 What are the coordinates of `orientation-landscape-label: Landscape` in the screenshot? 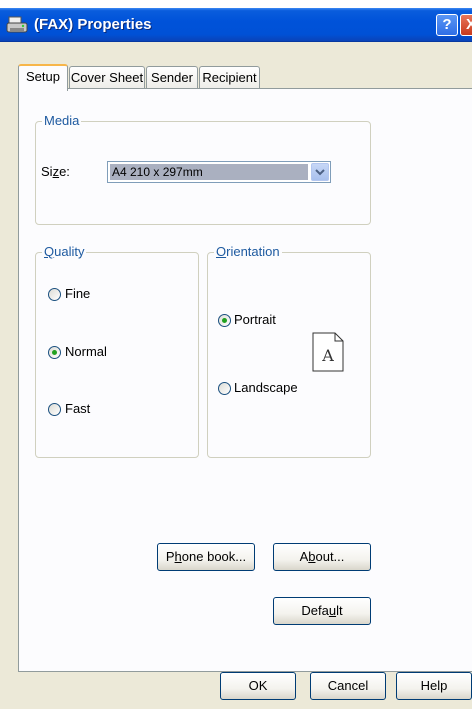 It's located at (266, 387).